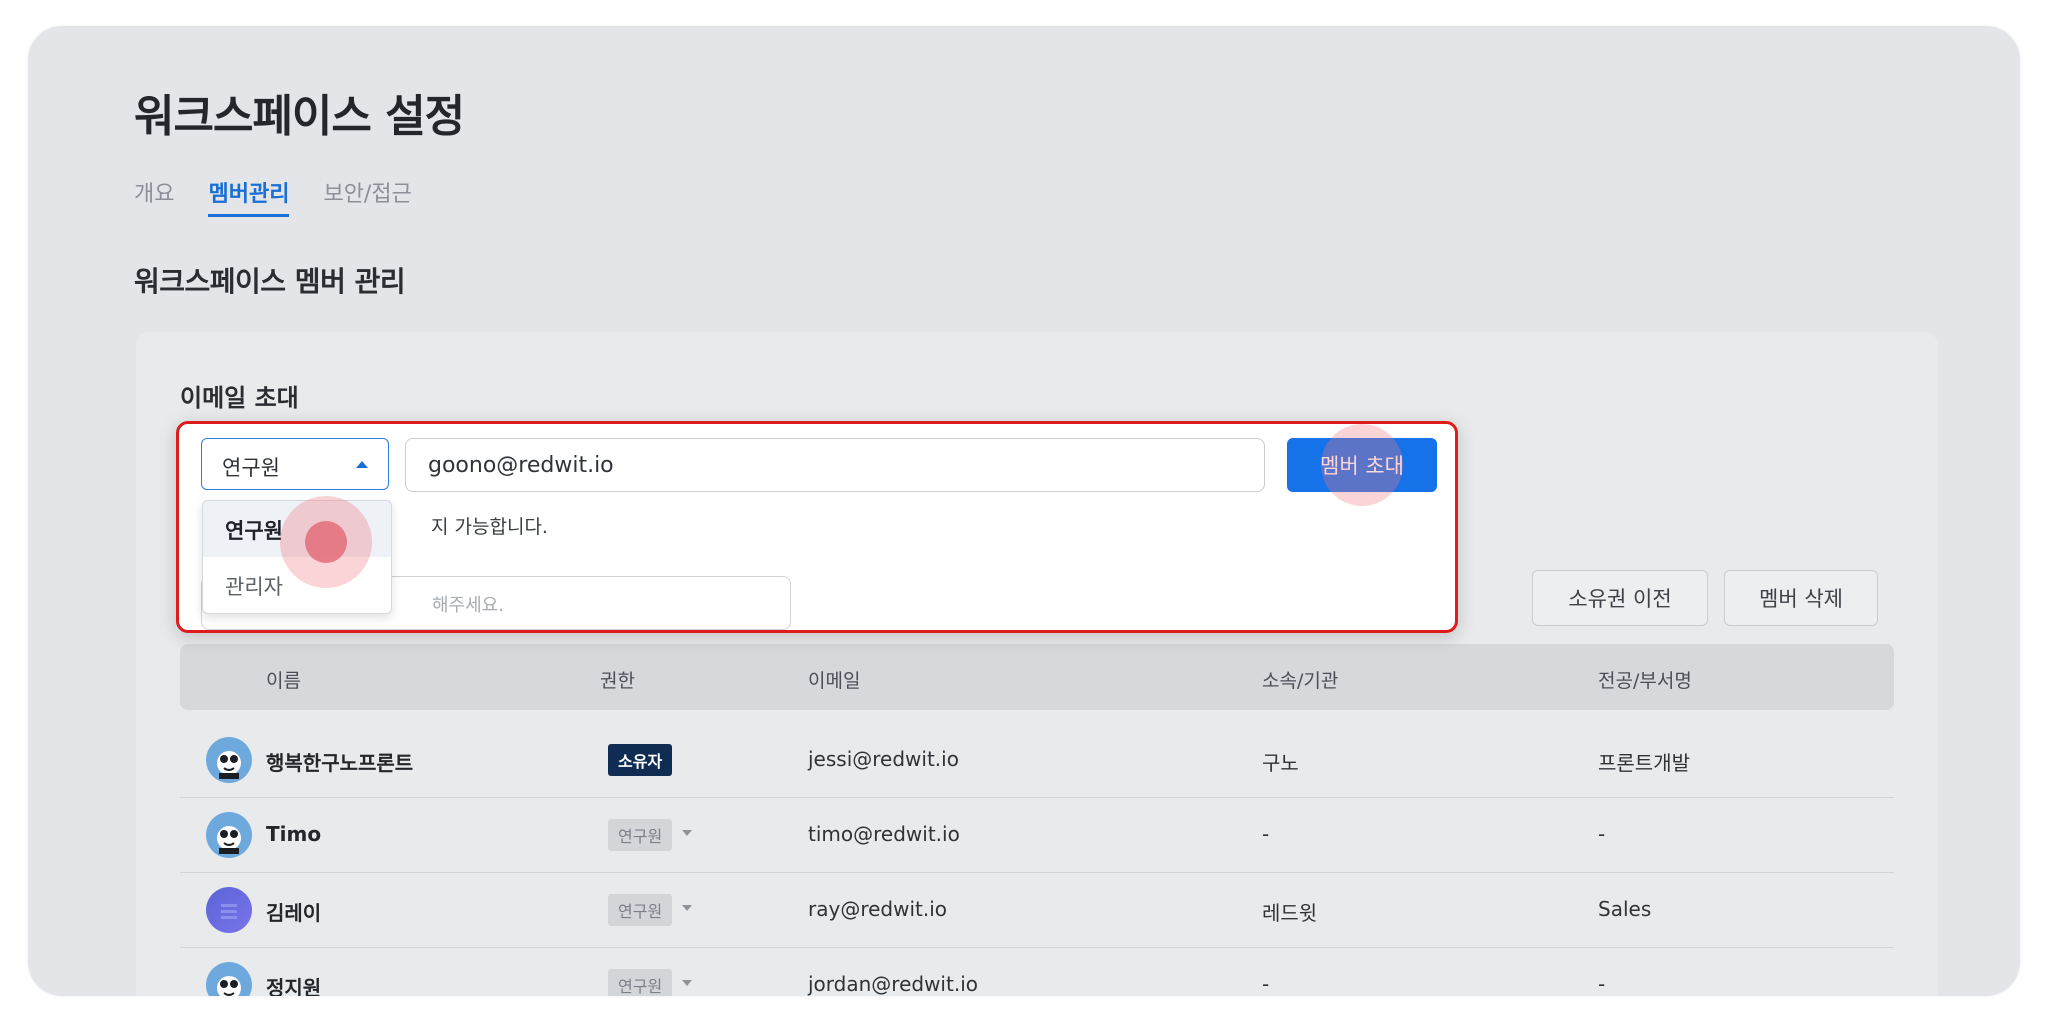  I want to click on member-name: Timo, so click(294, 834).